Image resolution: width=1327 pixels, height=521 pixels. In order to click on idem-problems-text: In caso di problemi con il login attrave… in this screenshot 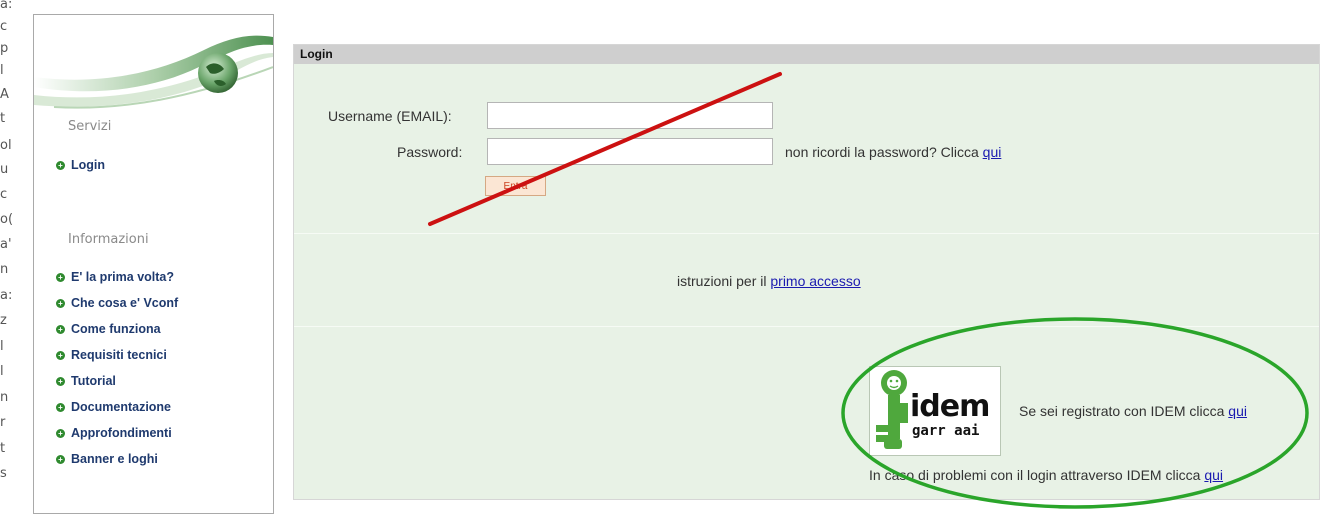, I will do `click(1046, 475)`.